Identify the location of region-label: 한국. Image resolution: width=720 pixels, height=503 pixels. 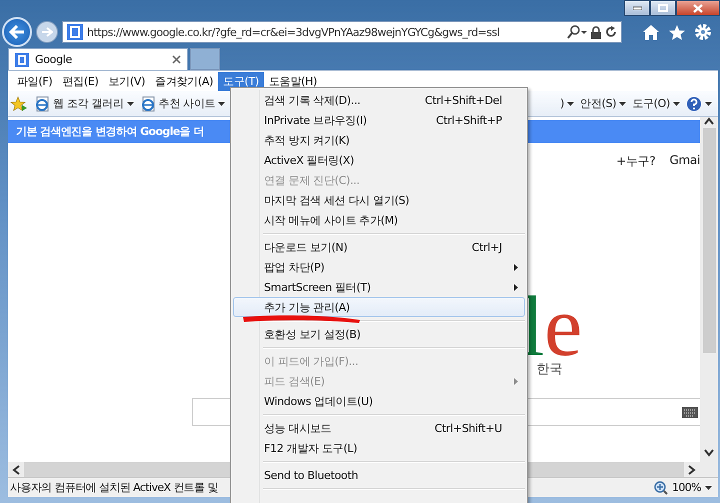
(549, 369).